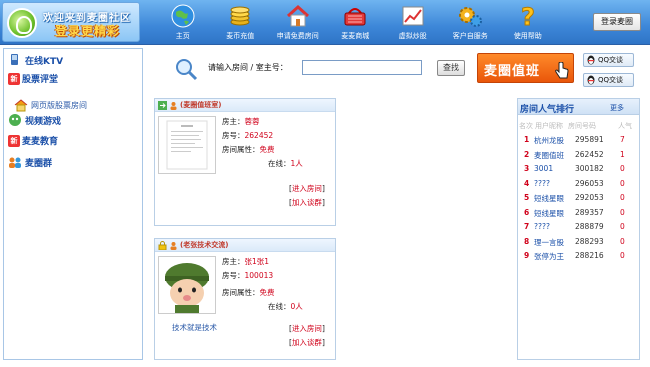  Describe the element at coordinates (527, 154) in the screenshot. I see `ranking-rank: 2` at that location.